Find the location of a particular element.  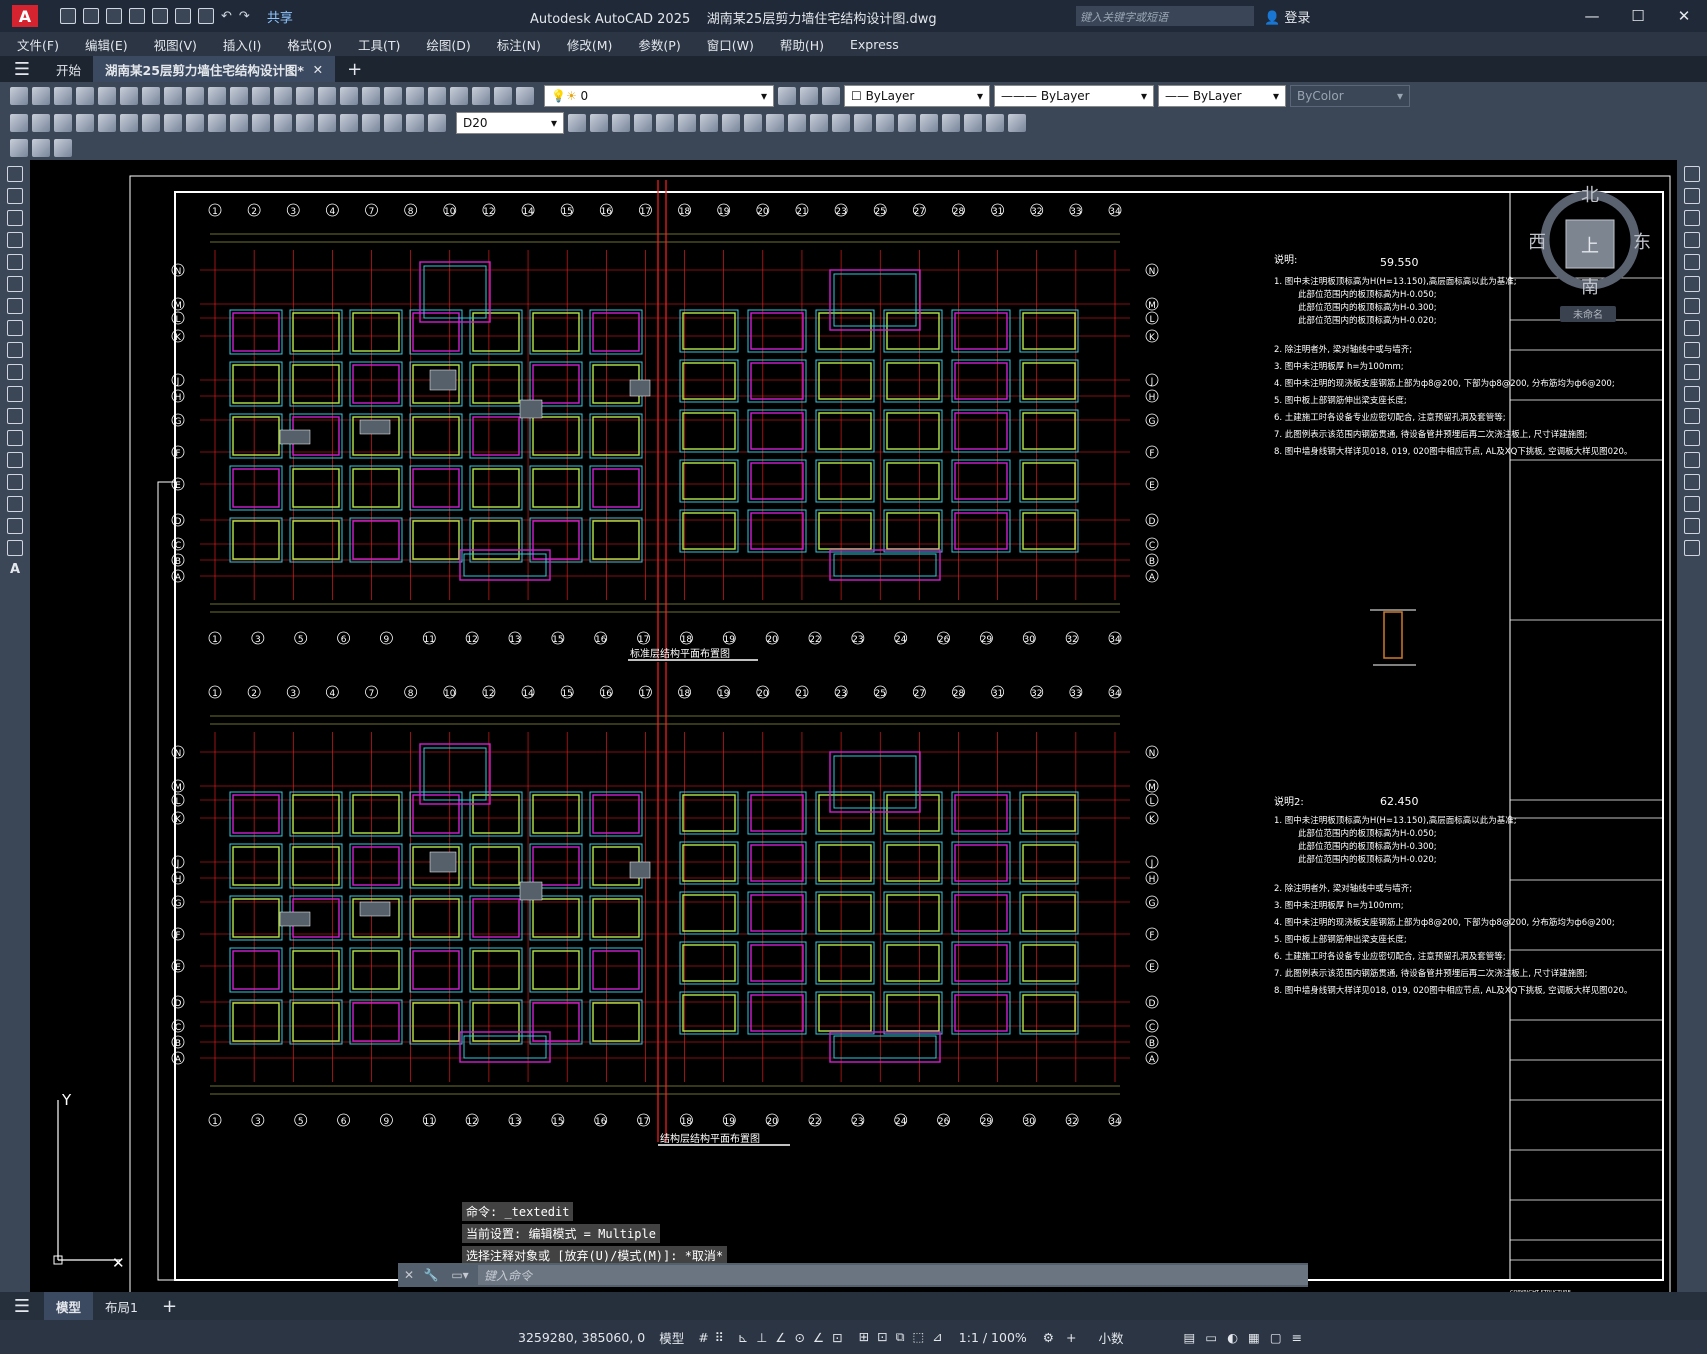

zoom-icon is located at coordinates (305, 96).